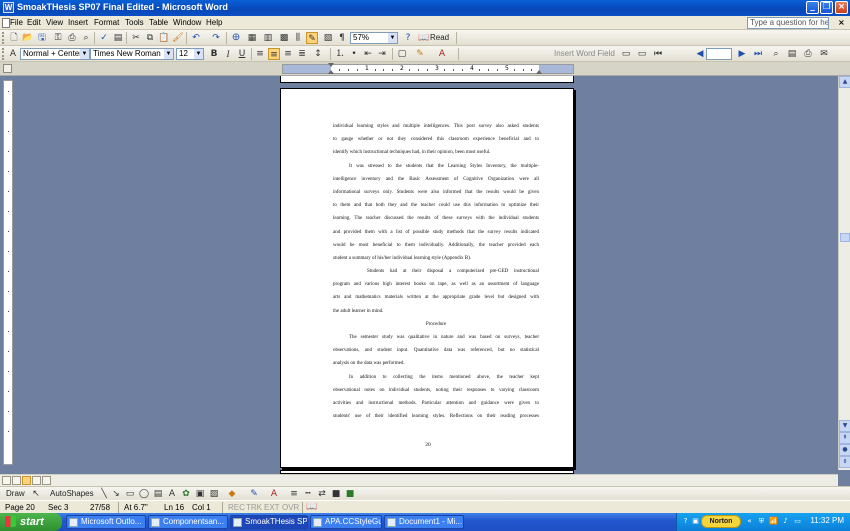  I want to click on arrow-tool-icon: ↘, so click(116, 494).